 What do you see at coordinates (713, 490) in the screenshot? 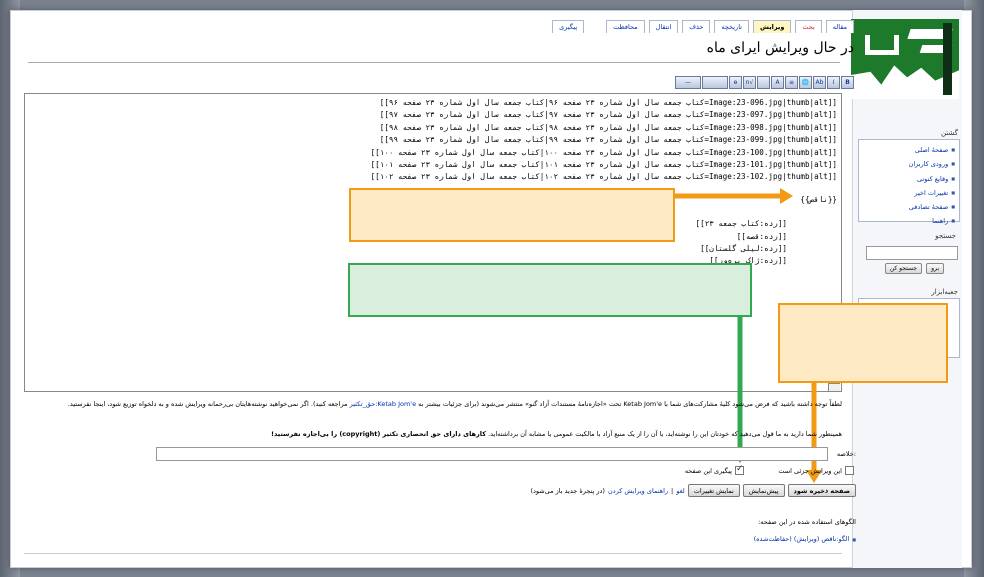
I see `show-changes-button: نمایش تغییرات` at bounding box center [713, 490].